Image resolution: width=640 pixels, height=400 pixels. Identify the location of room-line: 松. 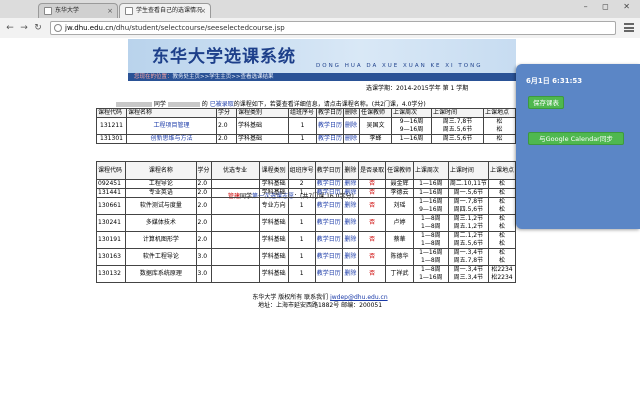
(499, 129).